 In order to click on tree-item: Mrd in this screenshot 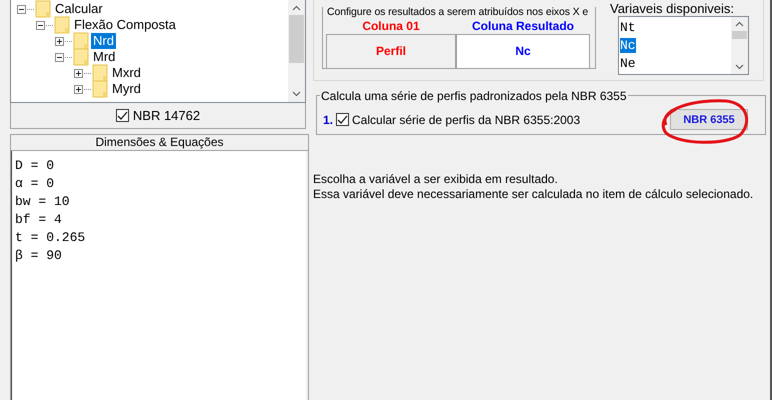, I will do `click(104, 57)`.